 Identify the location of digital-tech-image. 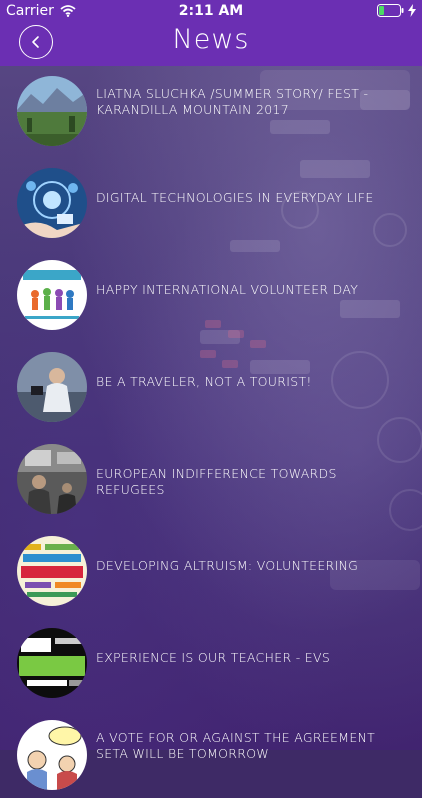
(52, 203).